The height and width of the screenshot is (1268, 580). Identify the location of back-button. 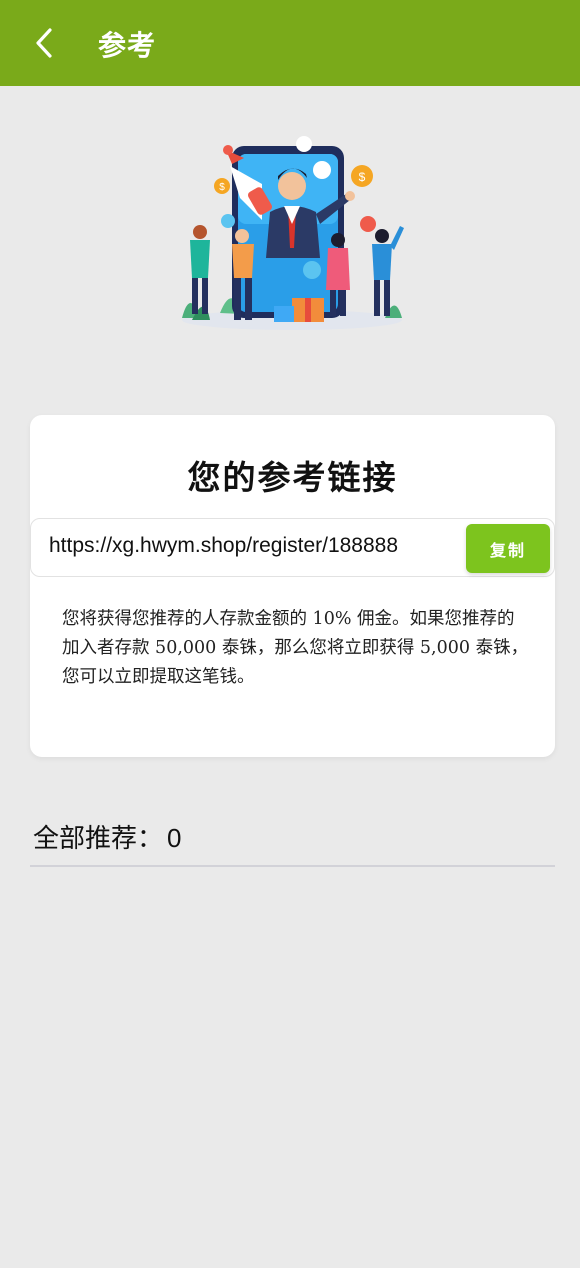
(46, 43).